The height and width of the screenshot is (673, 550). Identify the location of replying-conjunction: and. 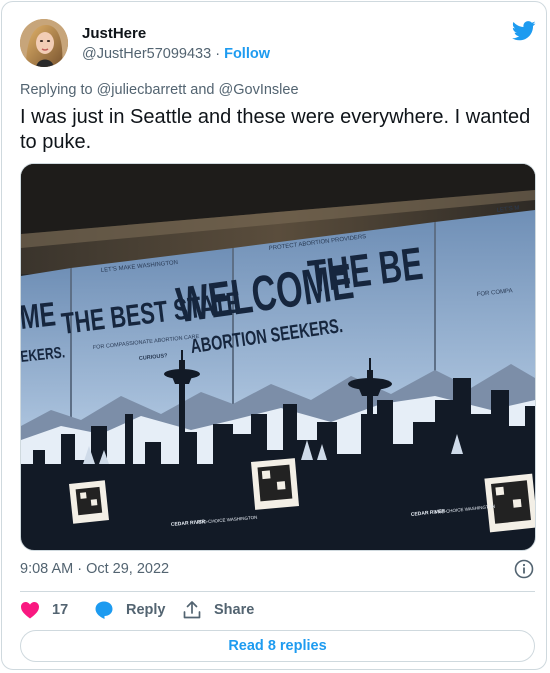
(202, 90).